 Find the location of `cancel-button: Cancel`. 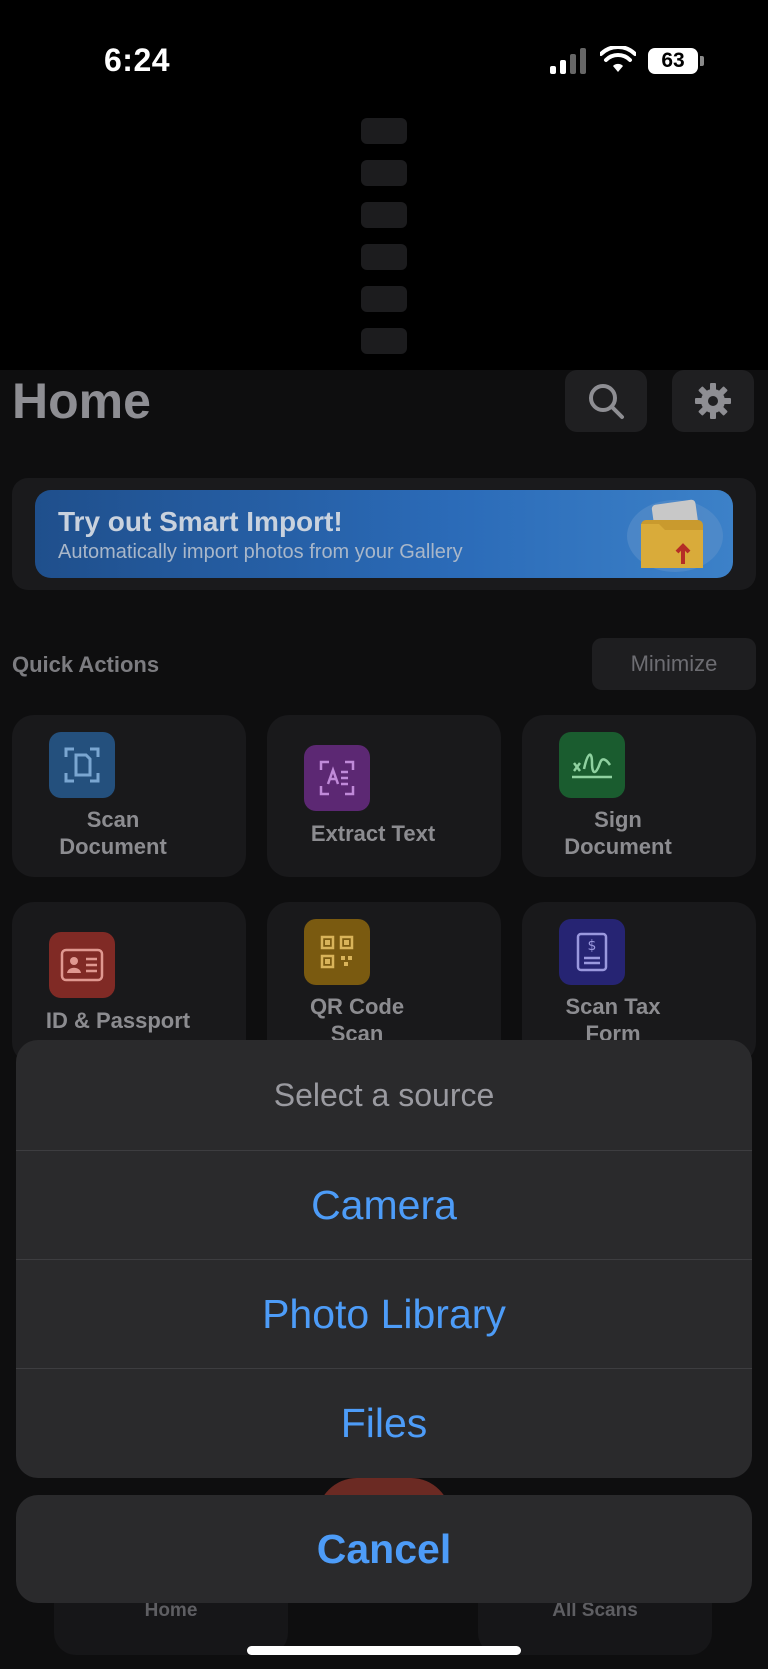

cancel-button: Cancel is located at coordinates (384, 1549).